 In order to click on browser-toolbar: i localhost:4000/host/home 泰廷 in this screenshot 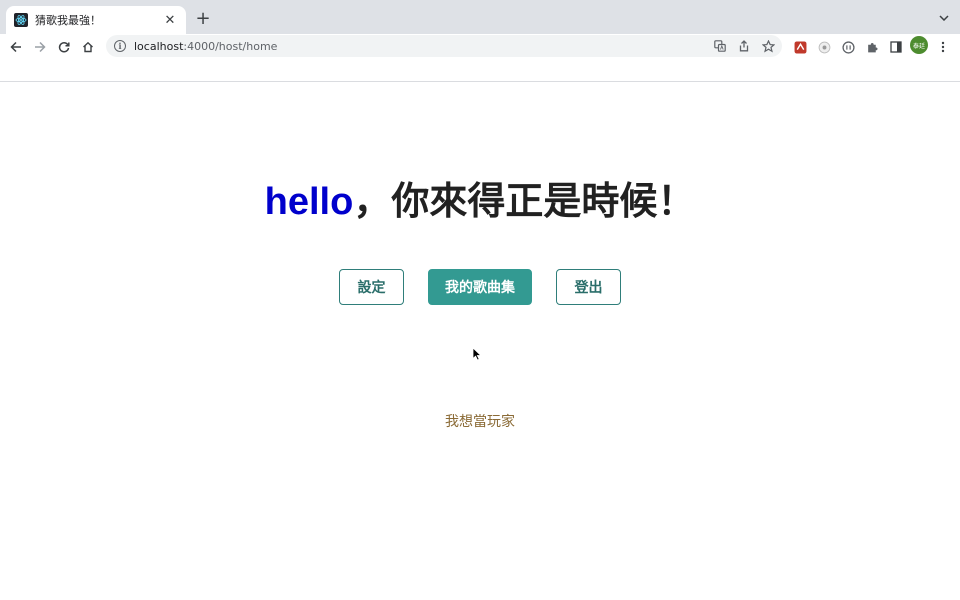, I will do `click(480, 58)`.